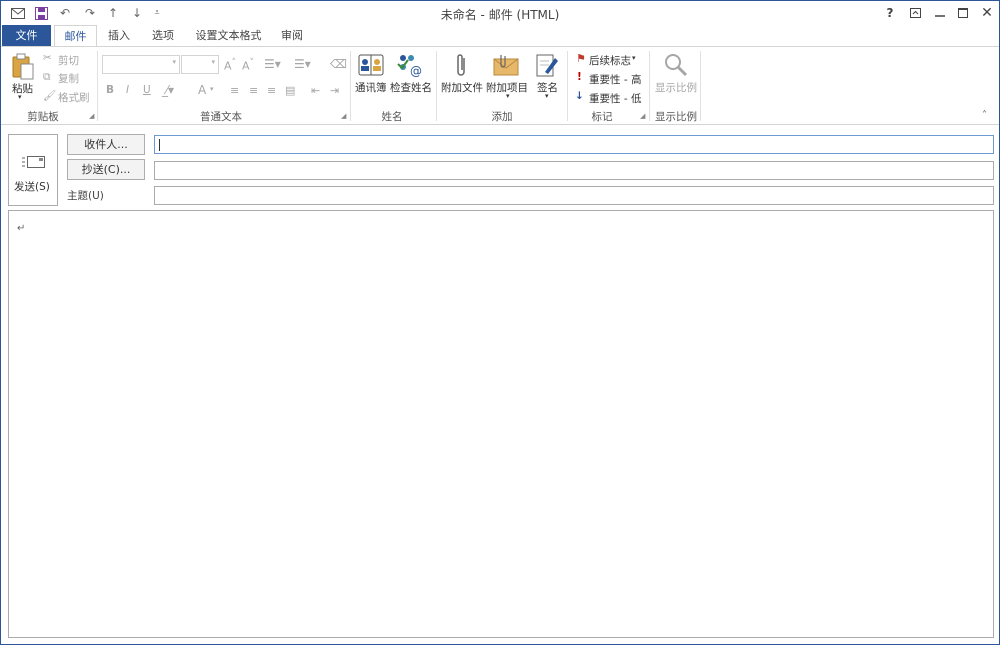  I want to click on window-title: 未命名 - 邮件 (HTML), so click(500, 15).